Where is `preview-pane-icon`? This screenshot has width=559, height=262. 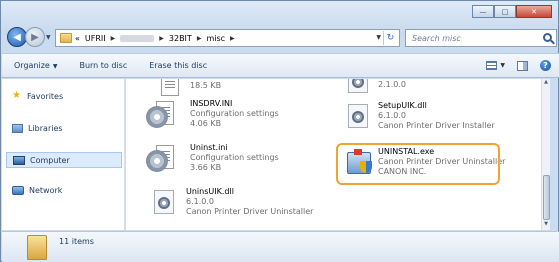 preview-pane-icon is located at coordinates (522, 65).